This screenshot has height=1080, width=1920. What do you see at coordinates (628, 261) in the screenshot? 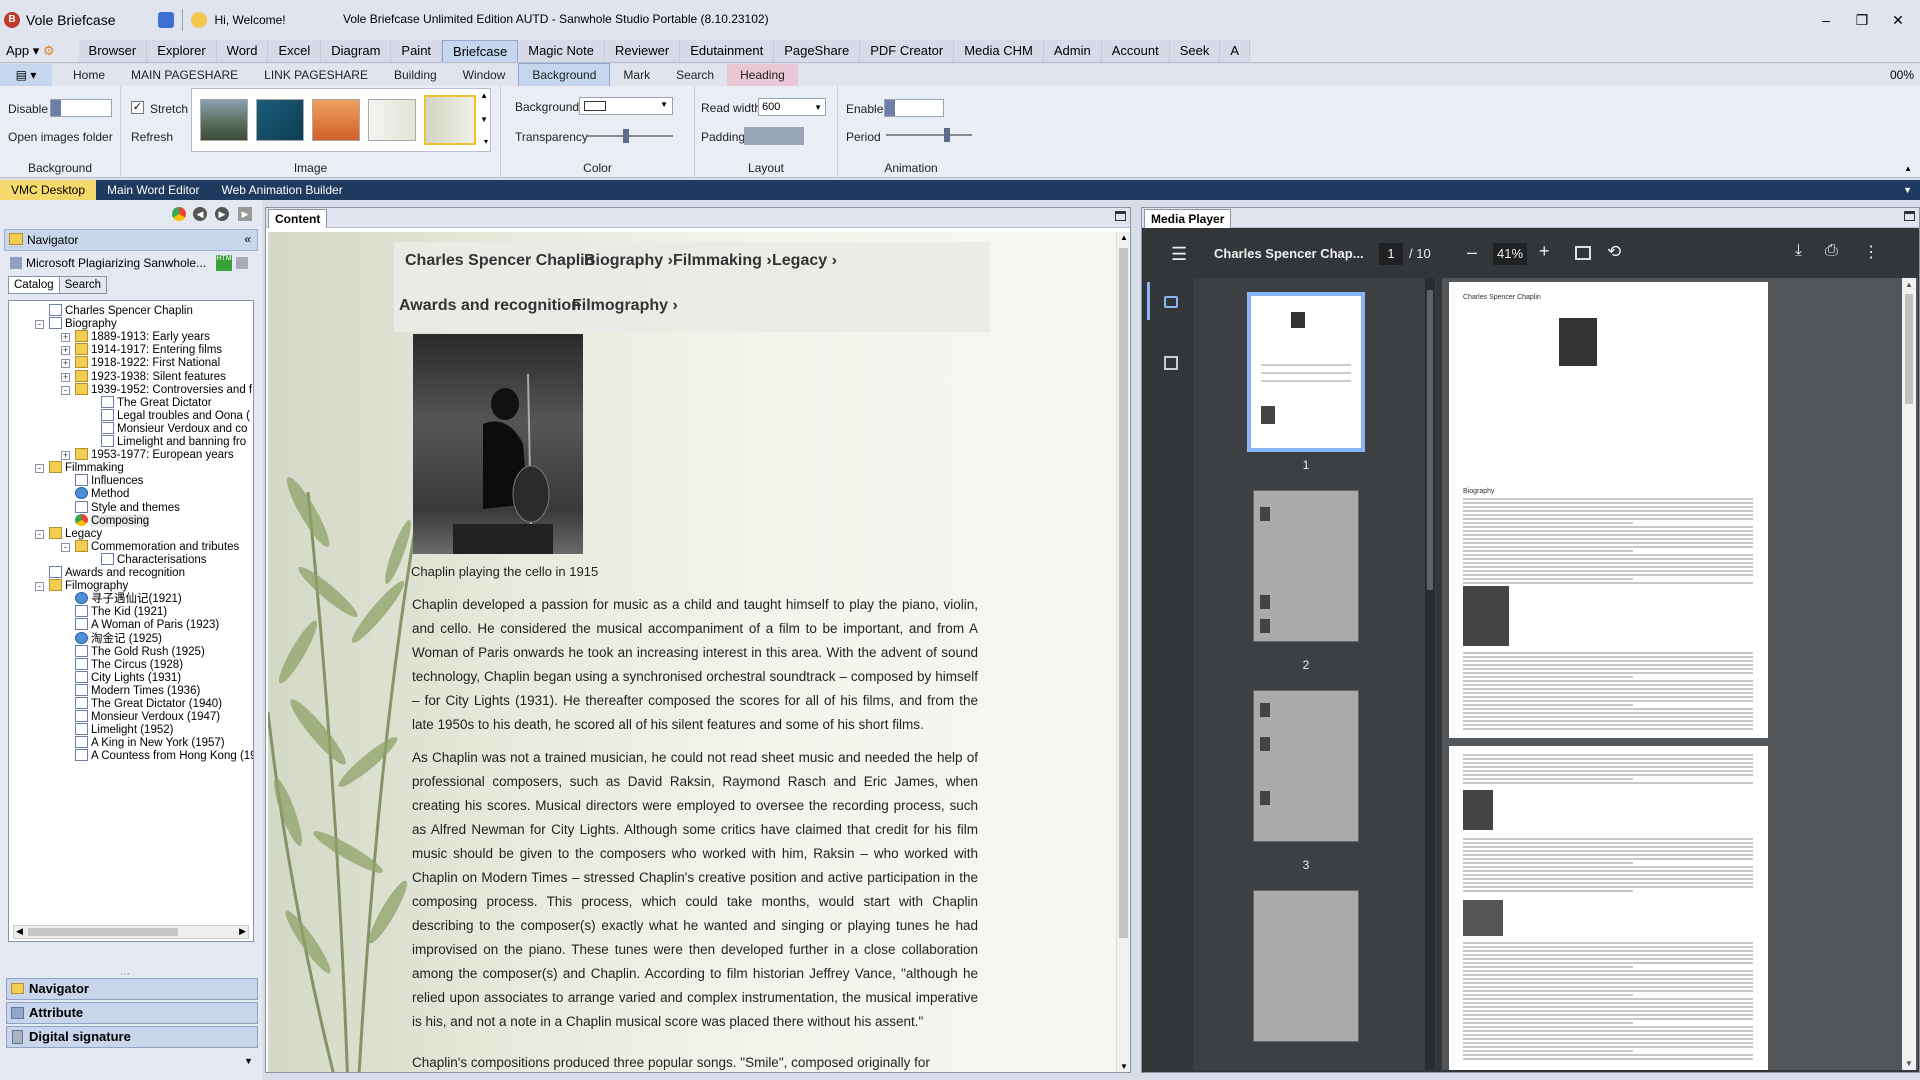
I see `page-nav-biography: Biography ›` at bounding box center [628, 261].